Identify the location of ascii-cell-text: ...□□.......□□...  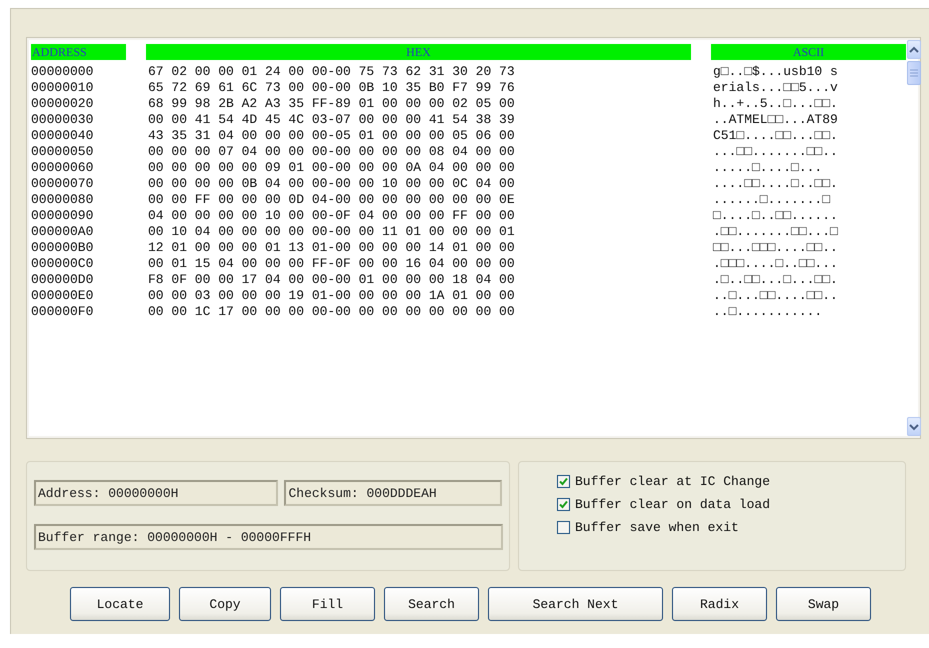
(775, 152).